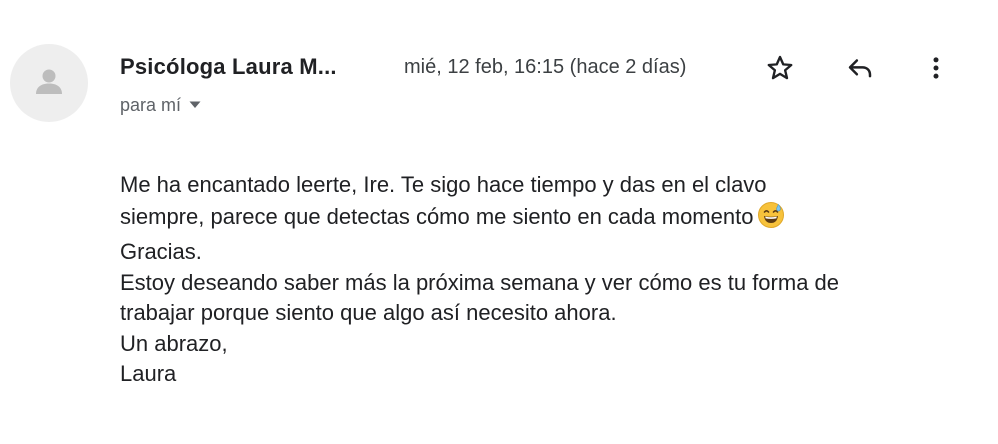 This screenshot has width=998, height=444. I want to click on sender-avatar, so click(49, 83).